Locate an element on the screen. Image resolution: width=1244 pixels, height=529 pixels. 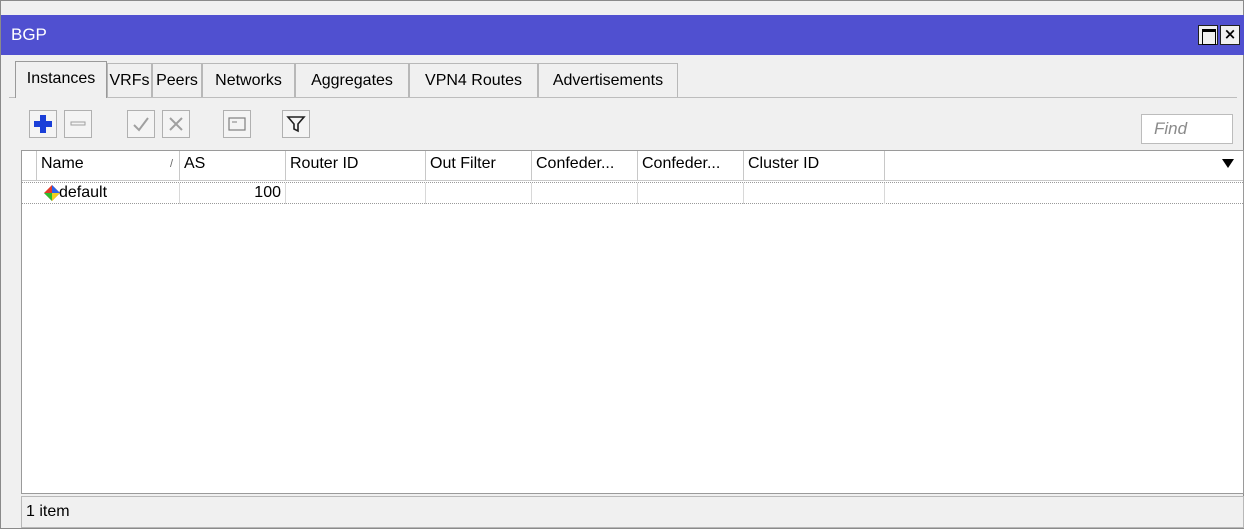
tab-label: Networks is located at coordinates (248, 80).